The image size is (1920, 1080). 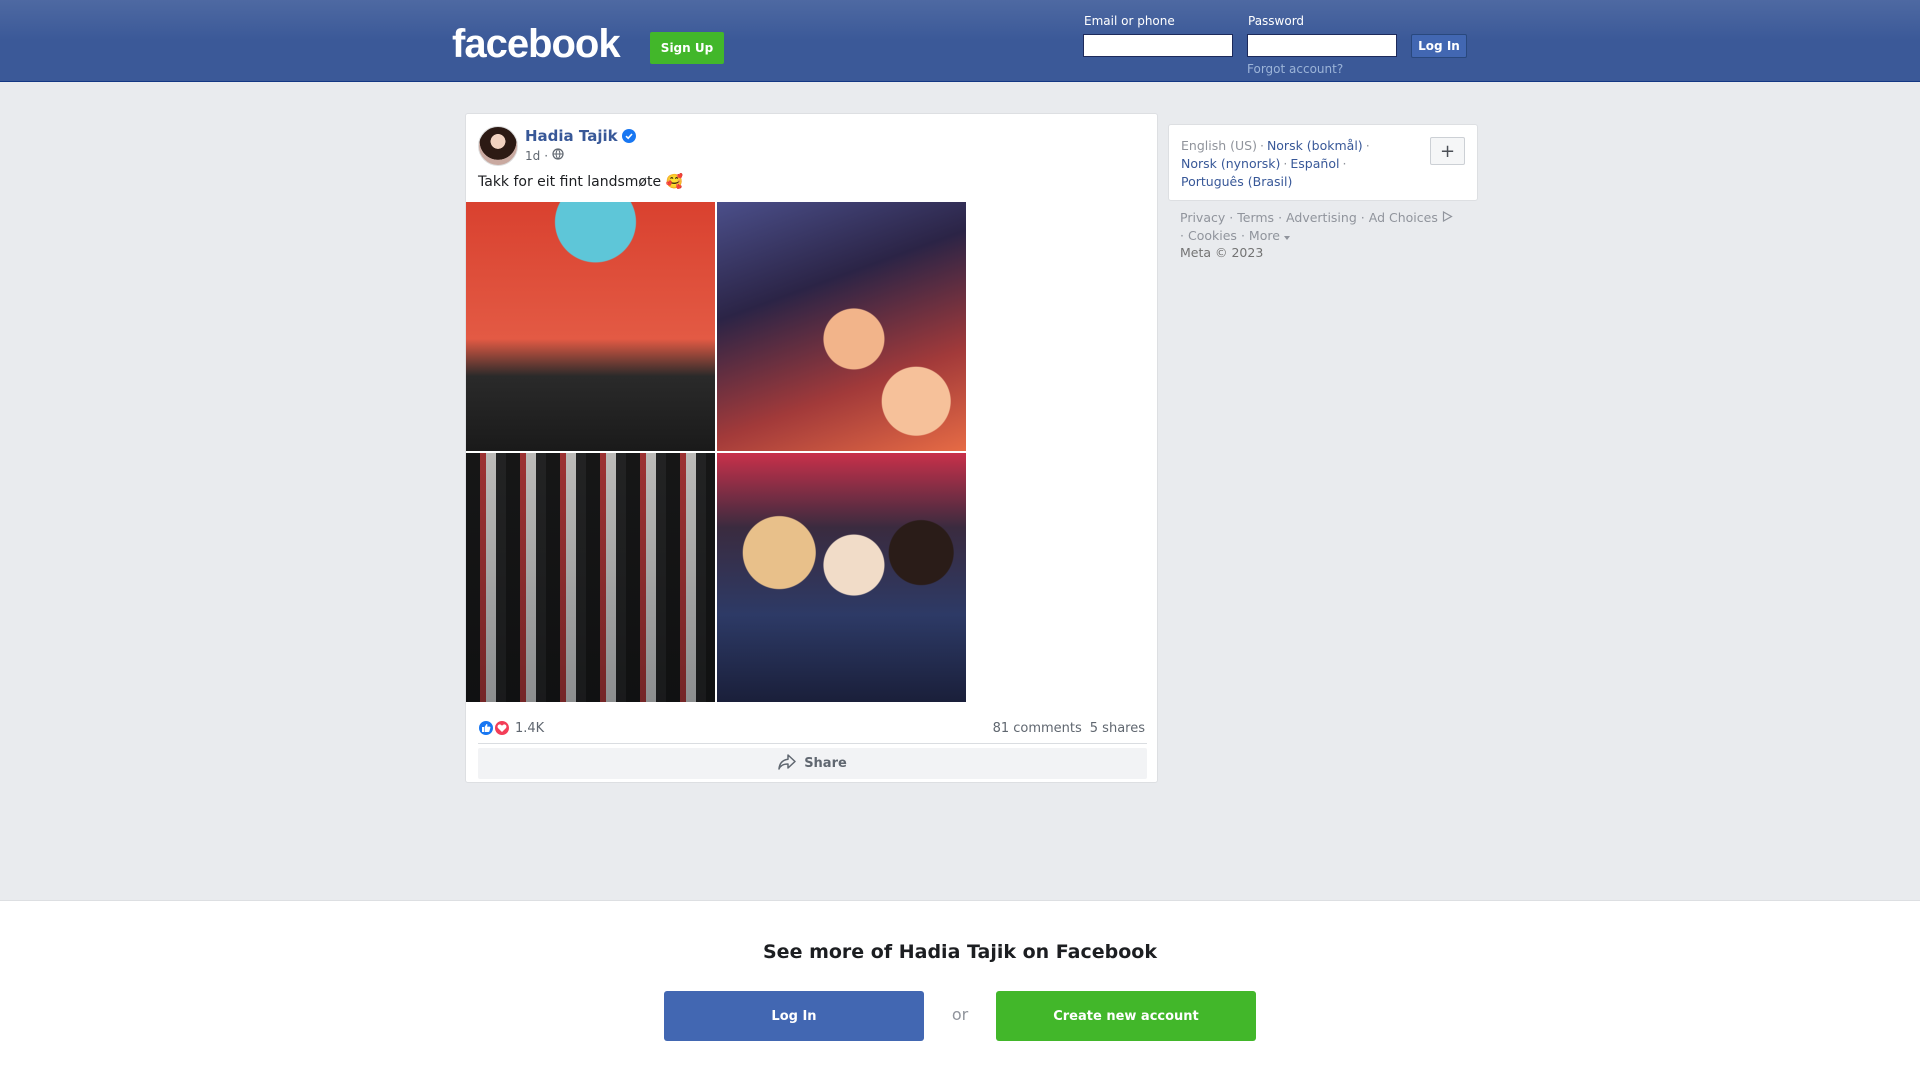 What do you see at coordinates (1129, 21) in the screenshot?
I see `email-label: Email or phone` at bounding box center [1129, 21].